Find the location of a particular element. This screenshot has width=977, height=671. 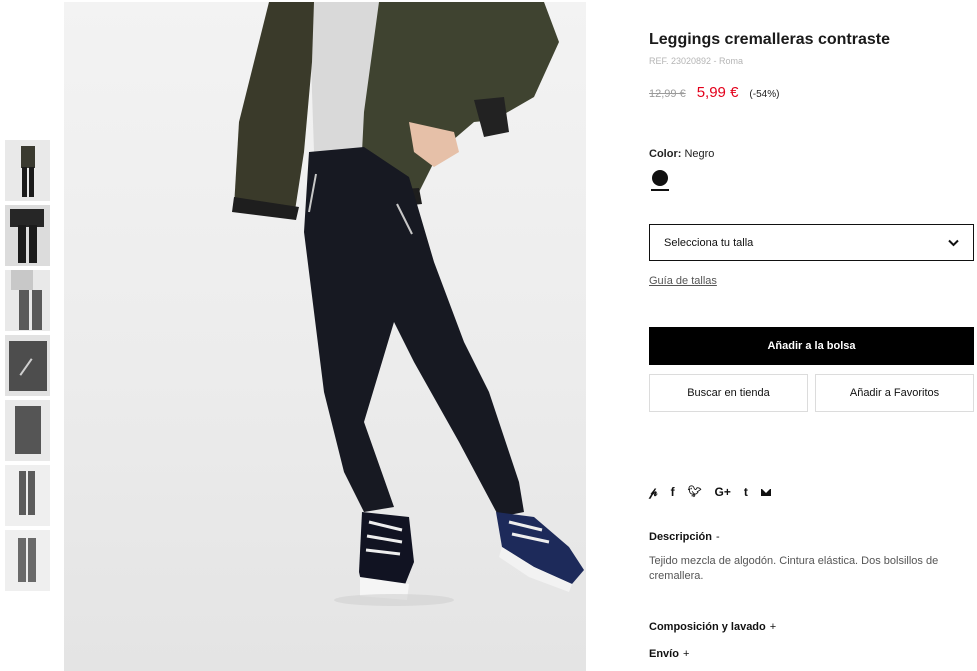

shipping-toggle: Envío + is located at coordinates (669, 654).